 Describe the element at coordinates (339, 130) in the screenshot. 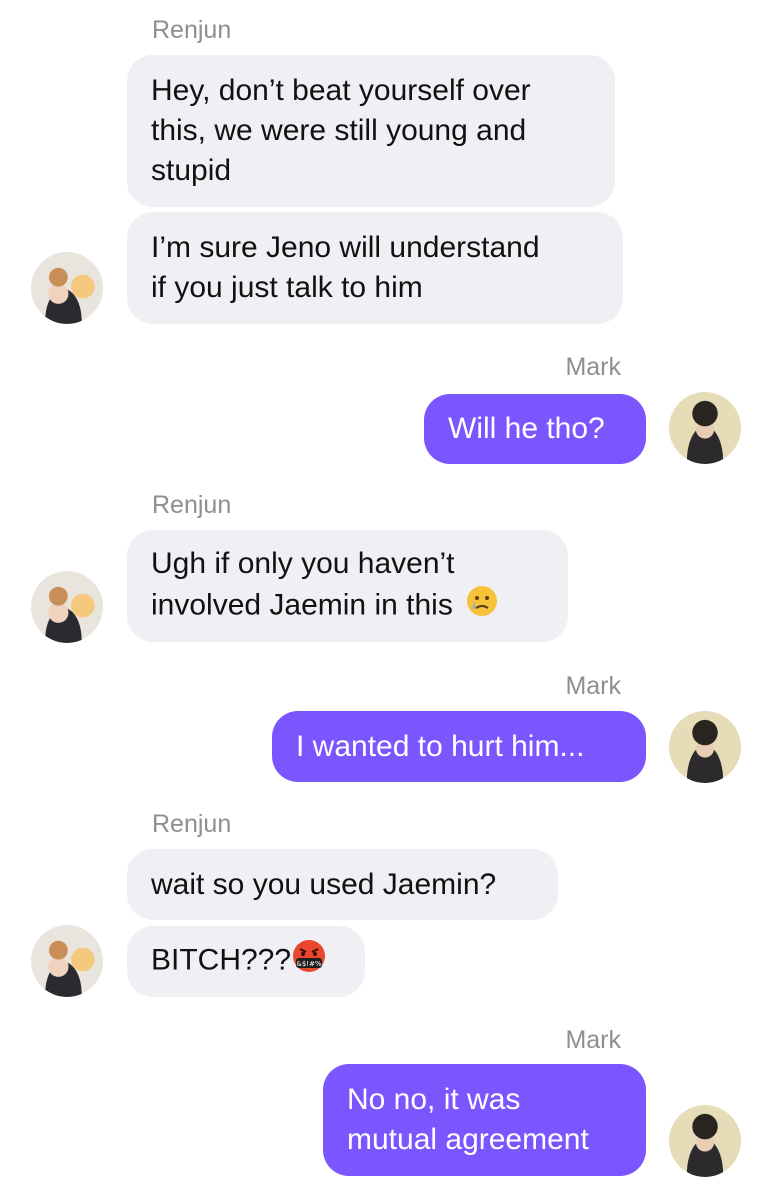

I see `message-line: this, we were still young and` at that location.